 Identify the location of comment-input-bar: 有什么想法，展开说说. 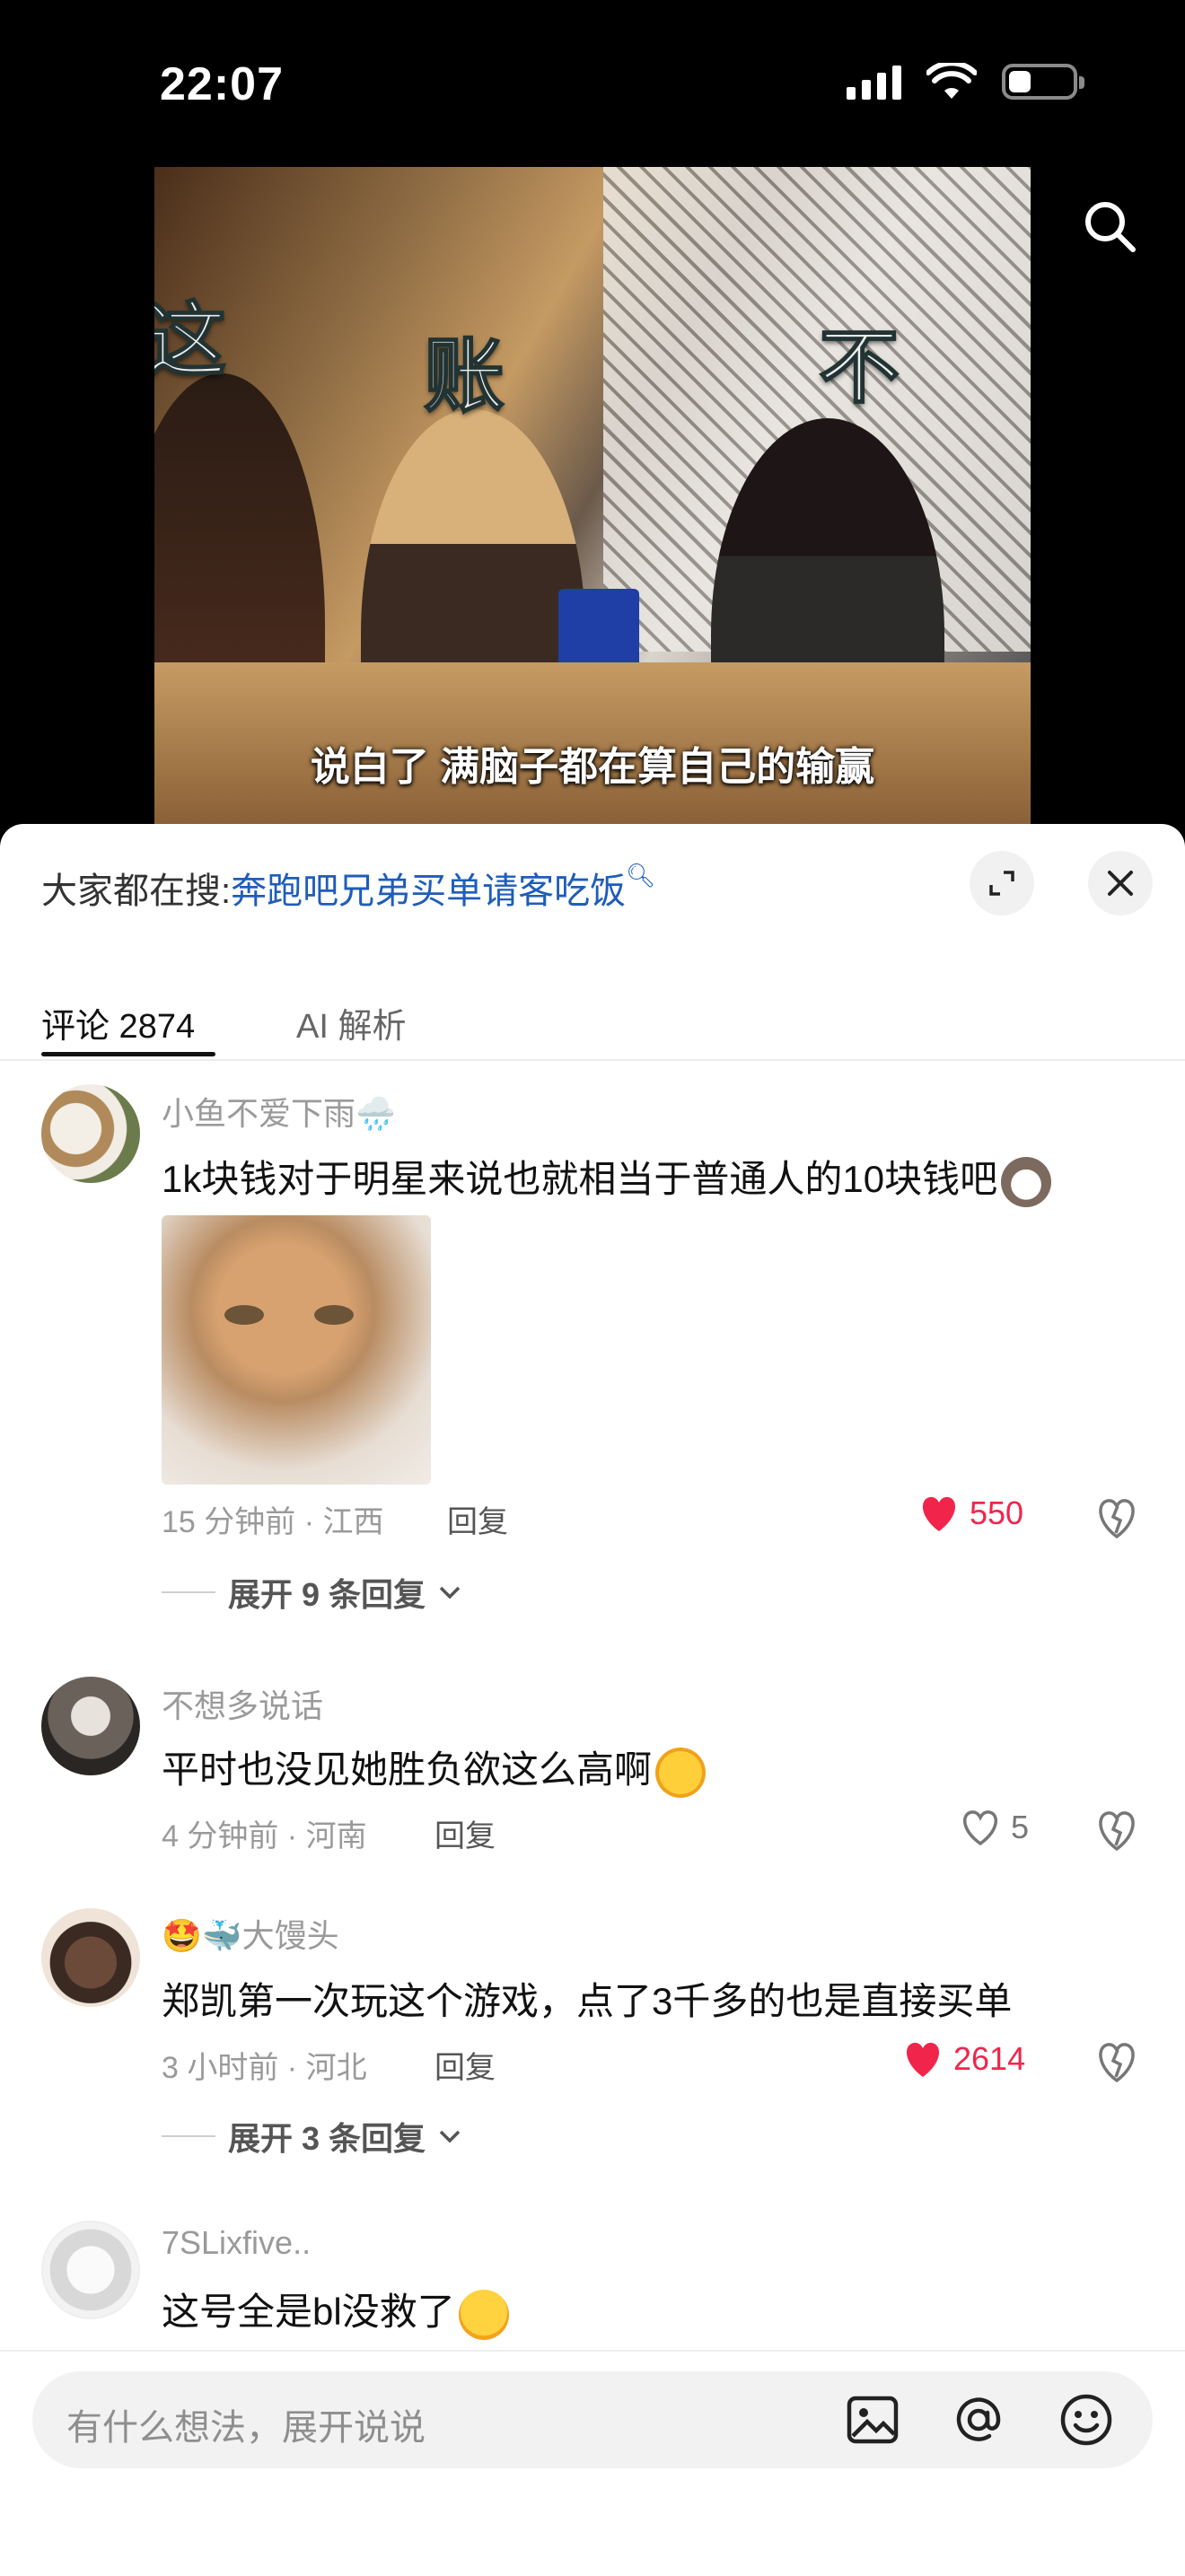
(592, 2463).